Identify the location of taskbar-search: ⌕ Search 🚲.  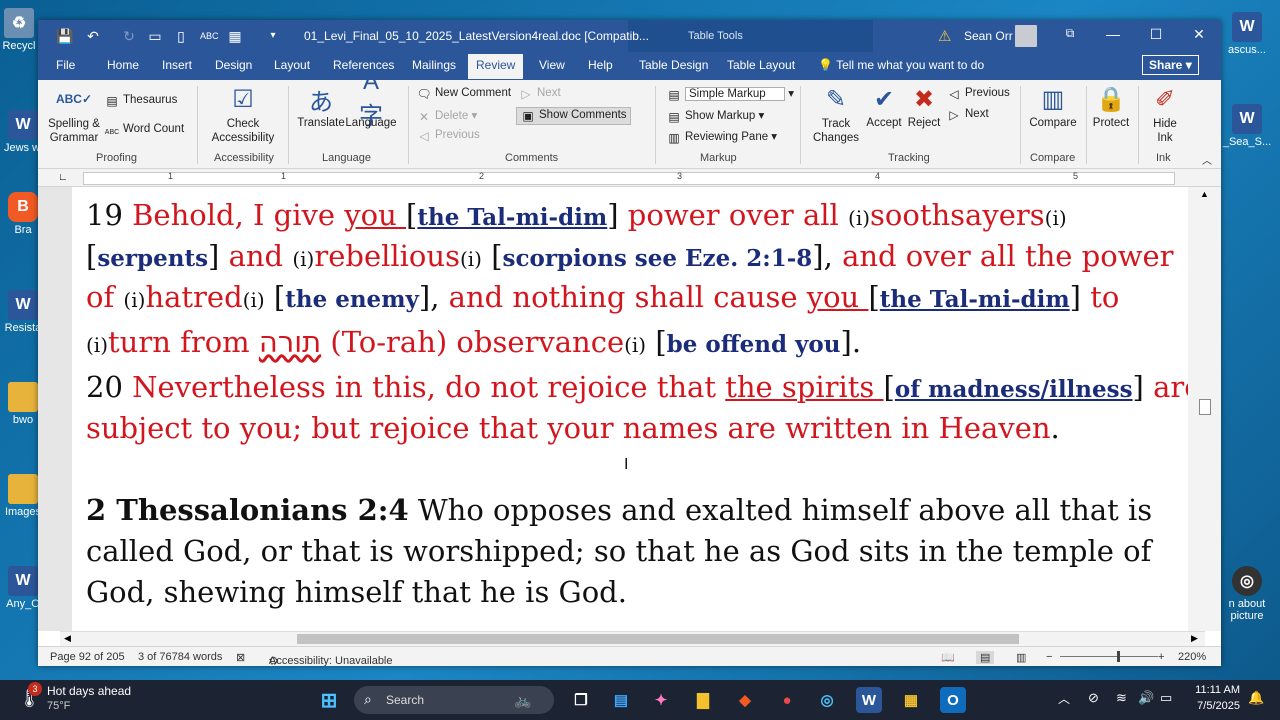
(454, 700).